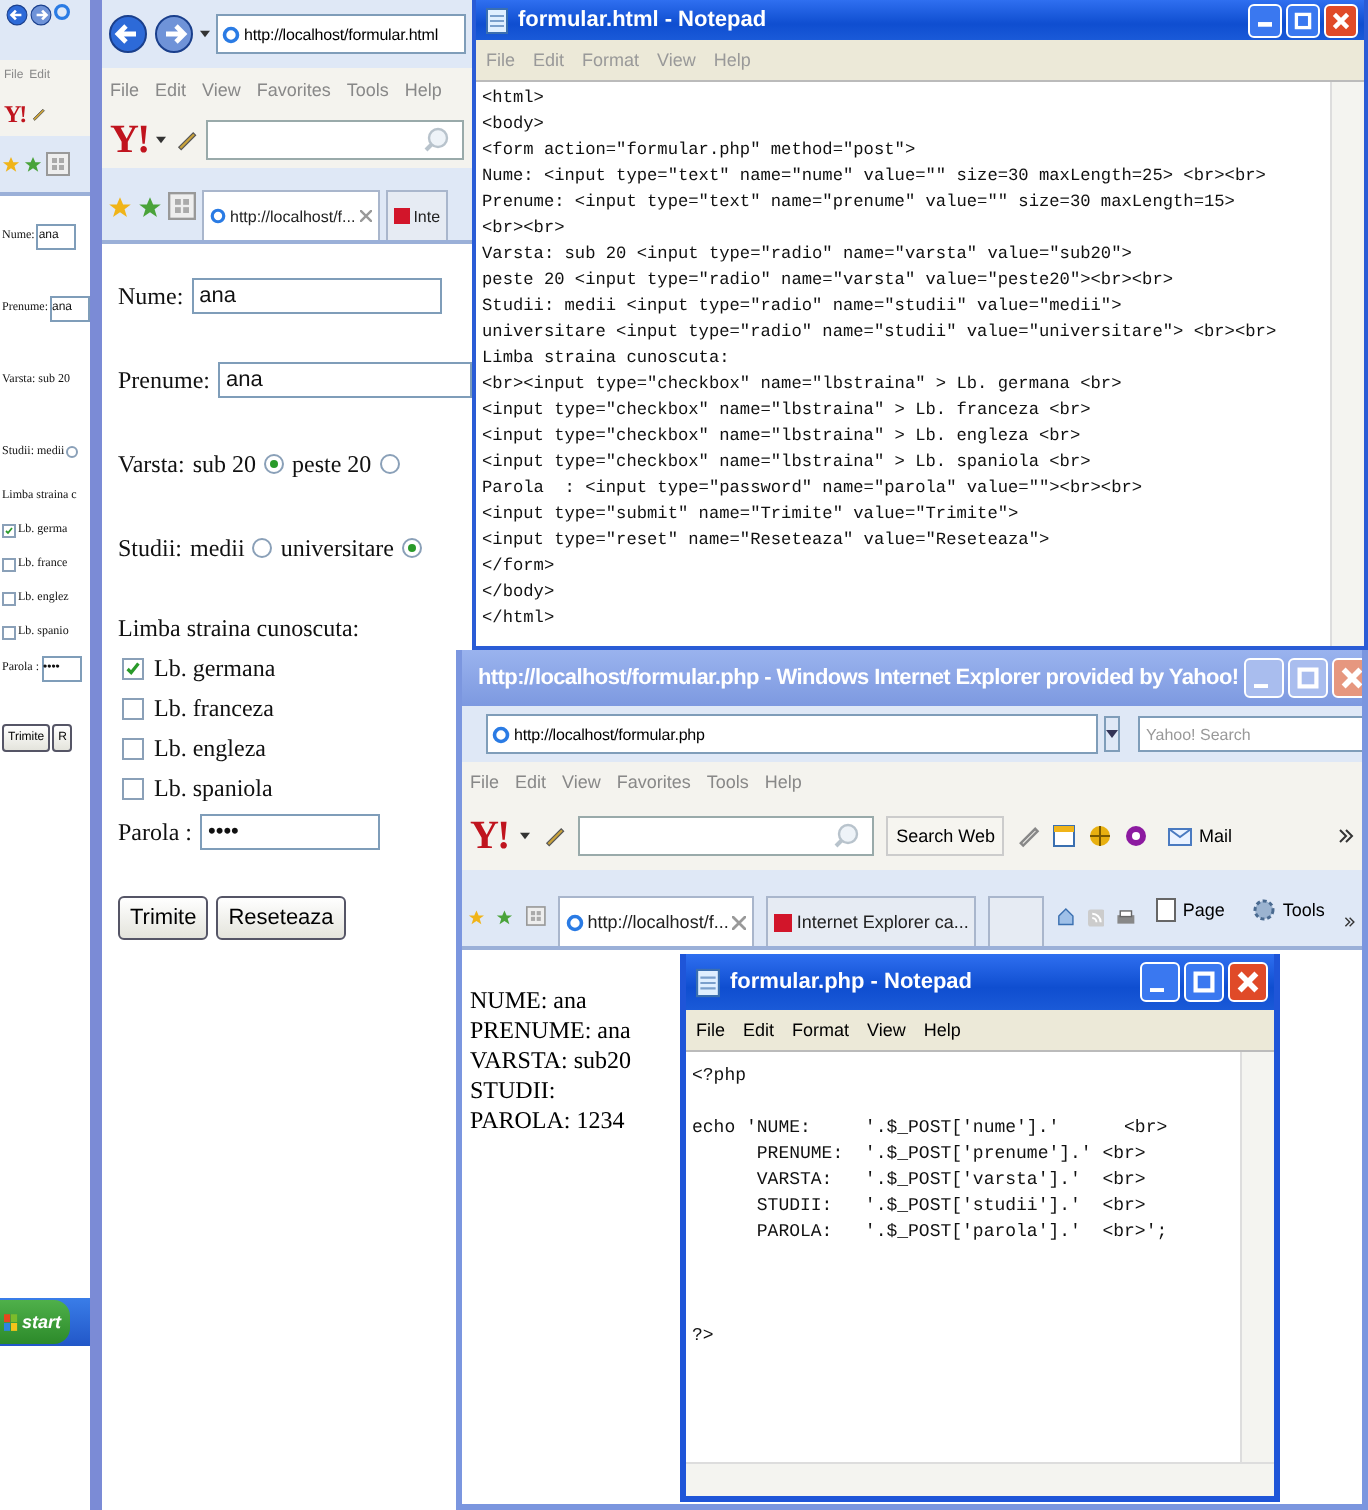  What do you see at coordinates (551, 1061) in the screenshot?
I see `output-line: VARSTA: sub20` at bounding box center [551, 1061].